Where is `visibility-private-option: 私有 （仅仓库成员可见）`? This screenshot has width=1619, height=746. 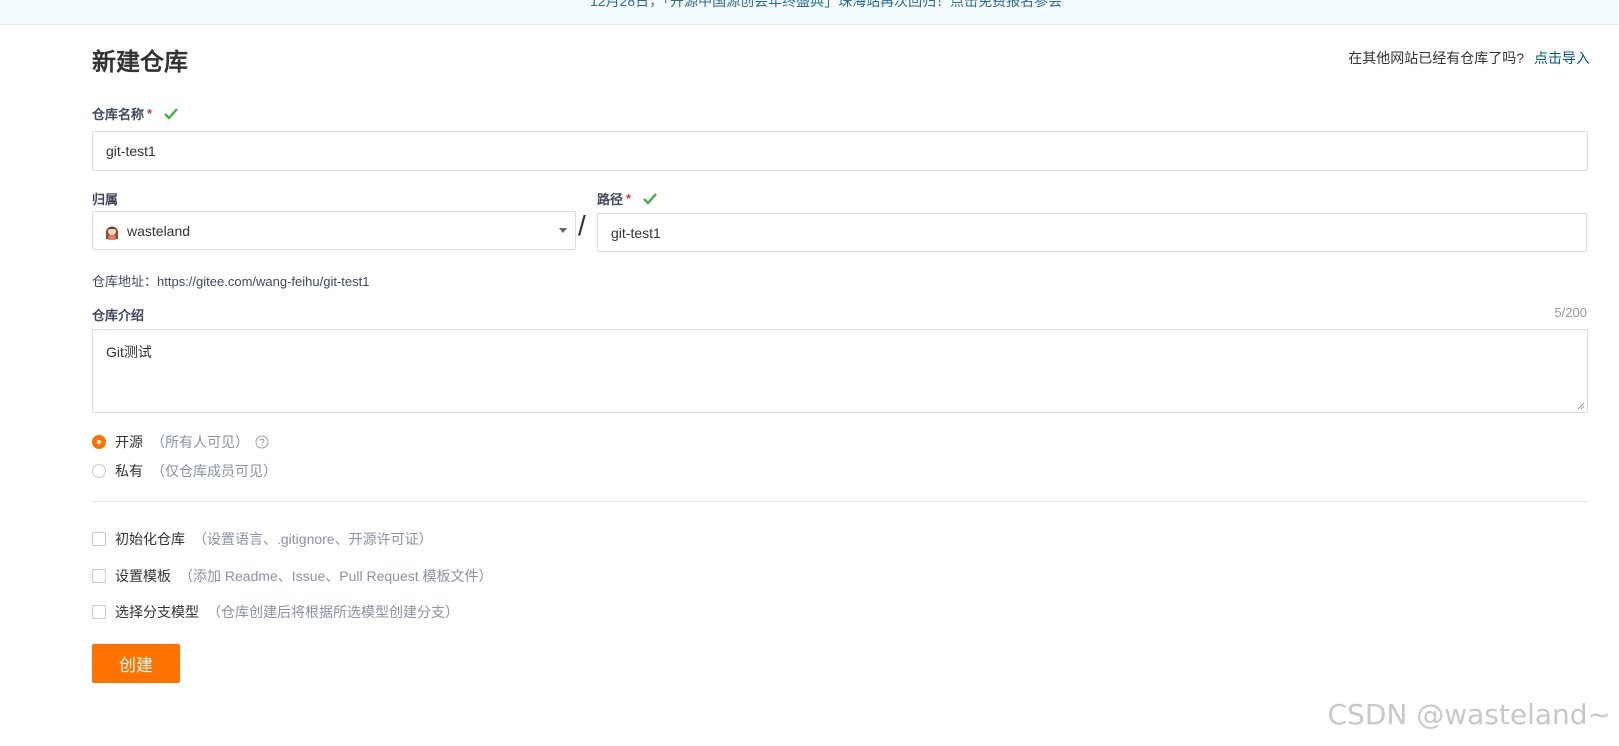
visibility-private-option: 私有 （仅仓库成员可见） is located at coordinates (184, 471).